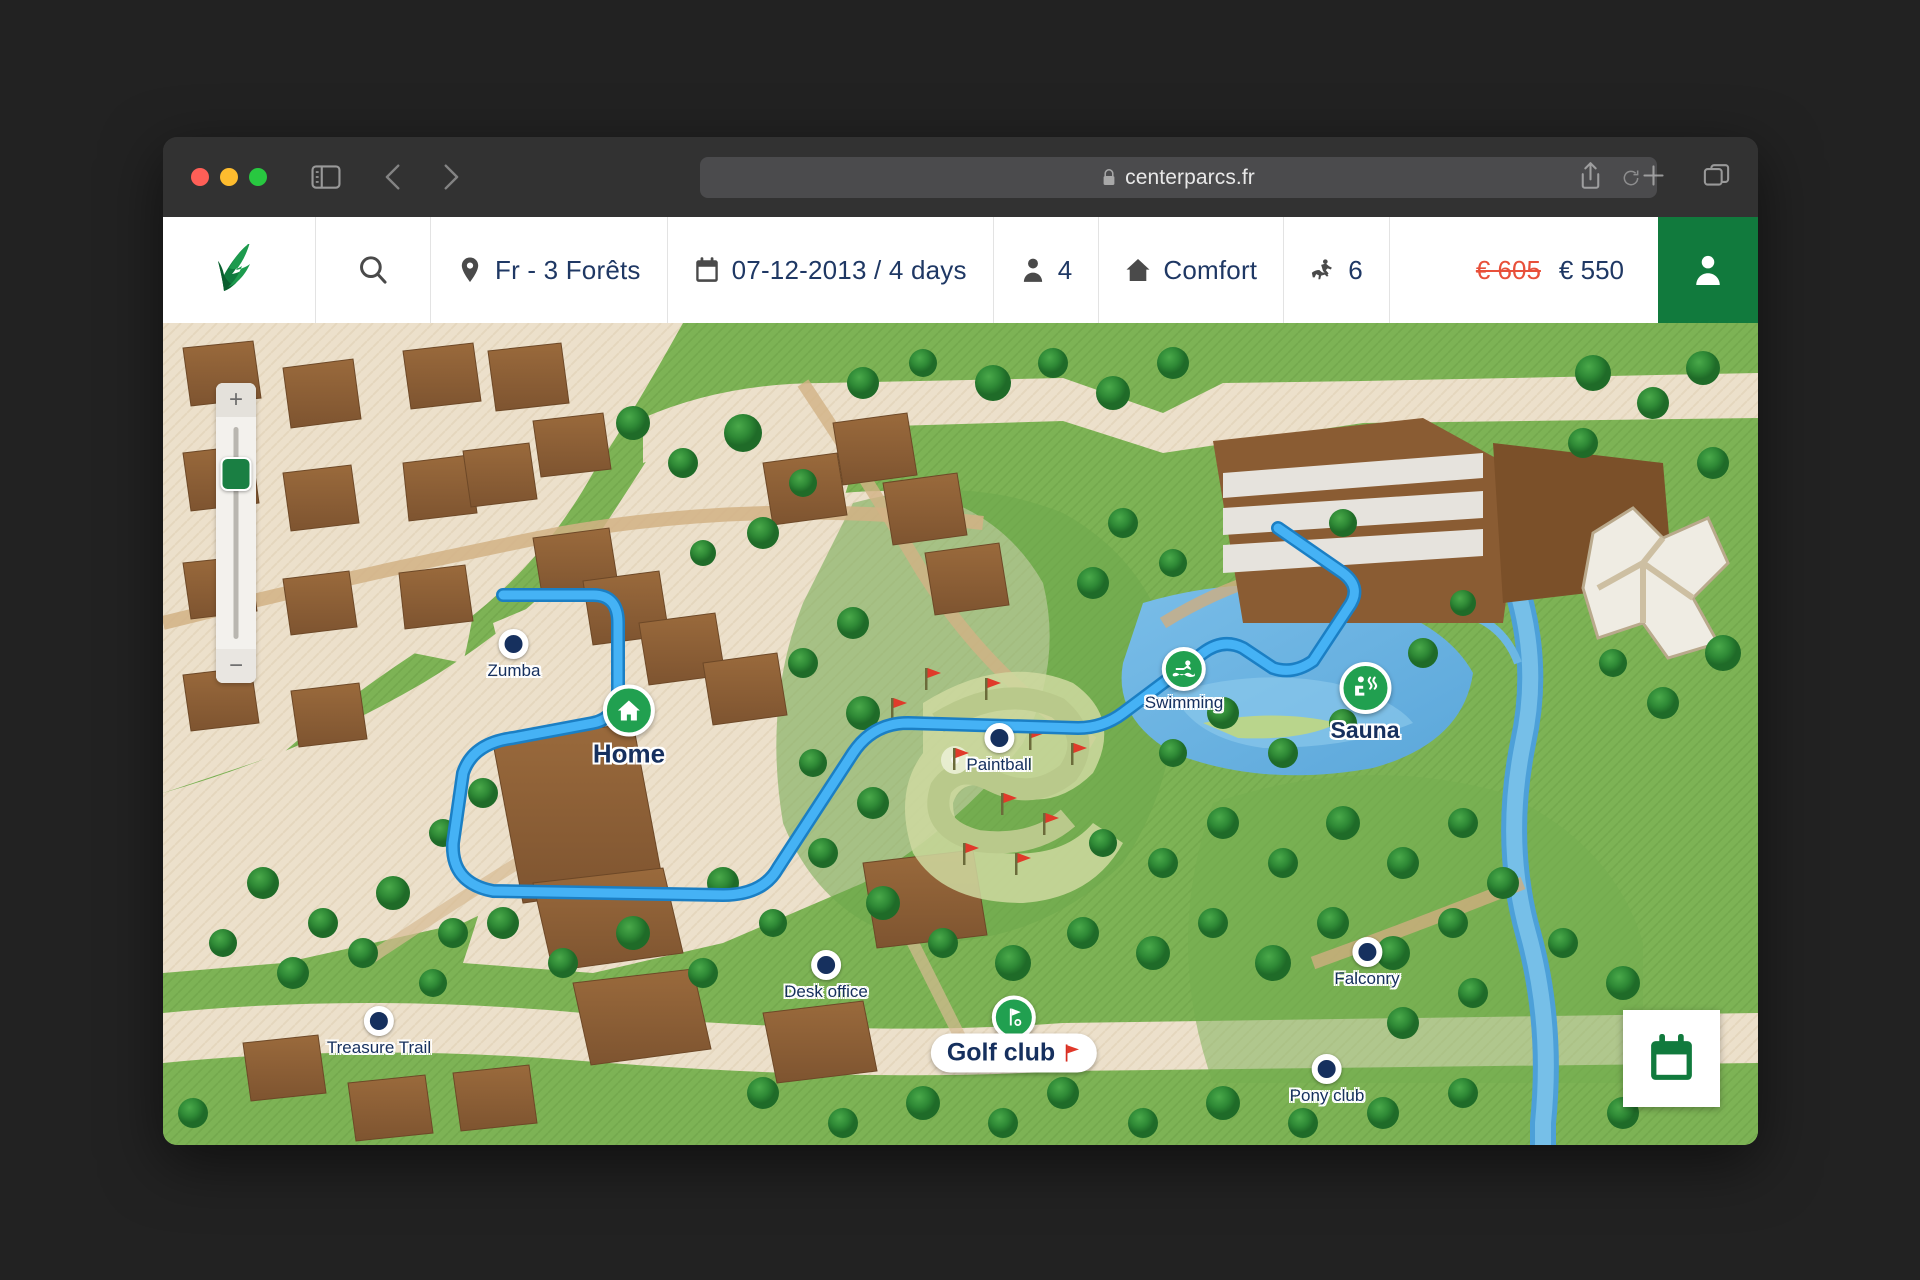 The image size is (1920, 1280). I want to click on calendar-button, so click(1671, 1058).